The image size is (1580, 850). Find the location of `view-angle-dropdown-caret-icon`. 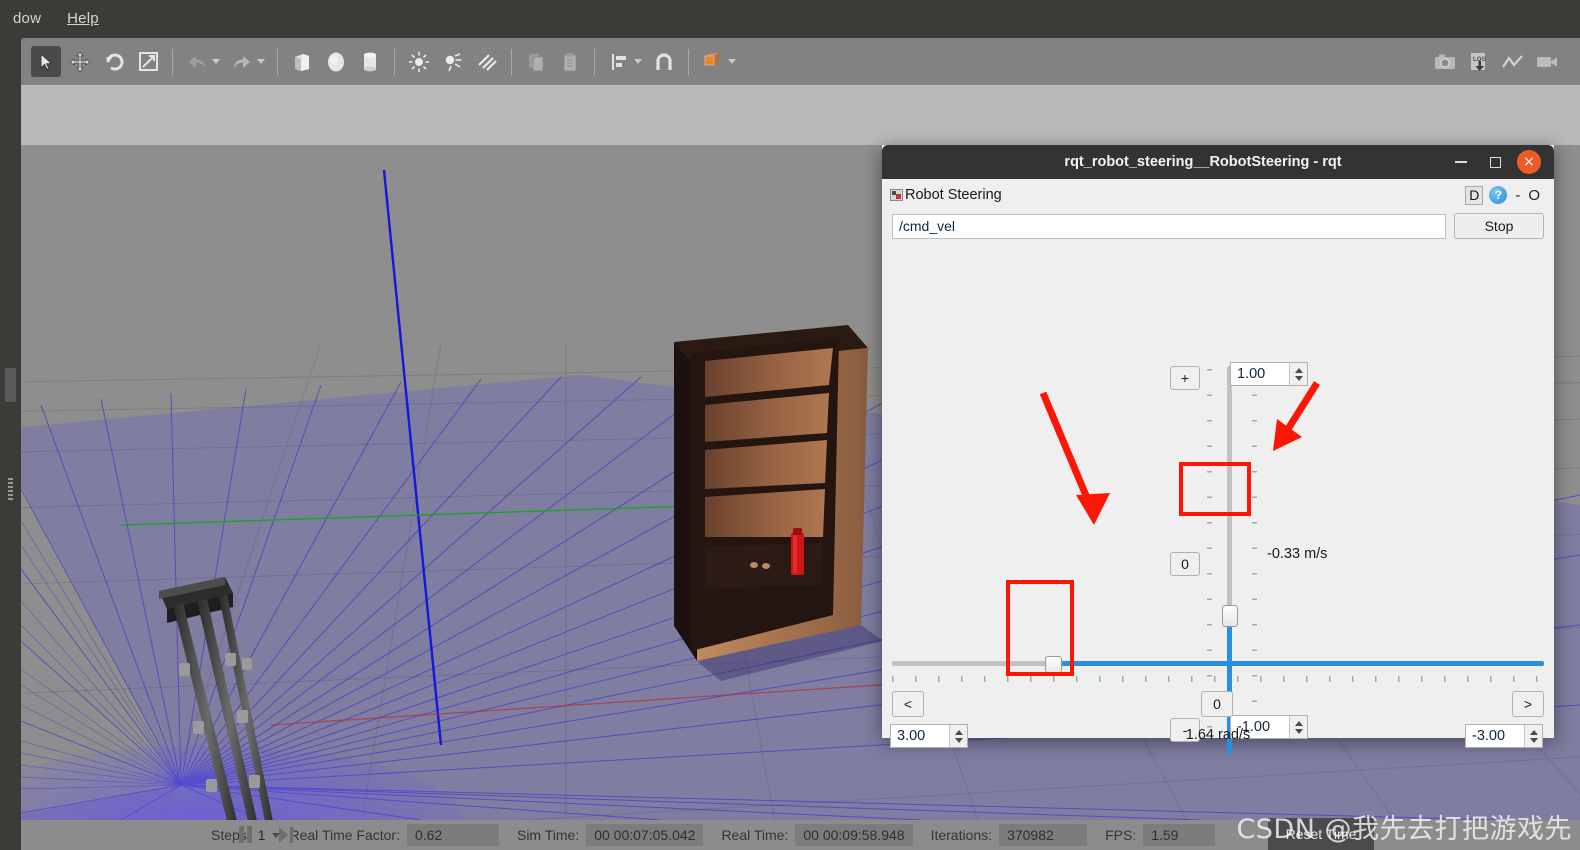

view-angle-dropdown-caret-icon is located at coordinates (732, 61).